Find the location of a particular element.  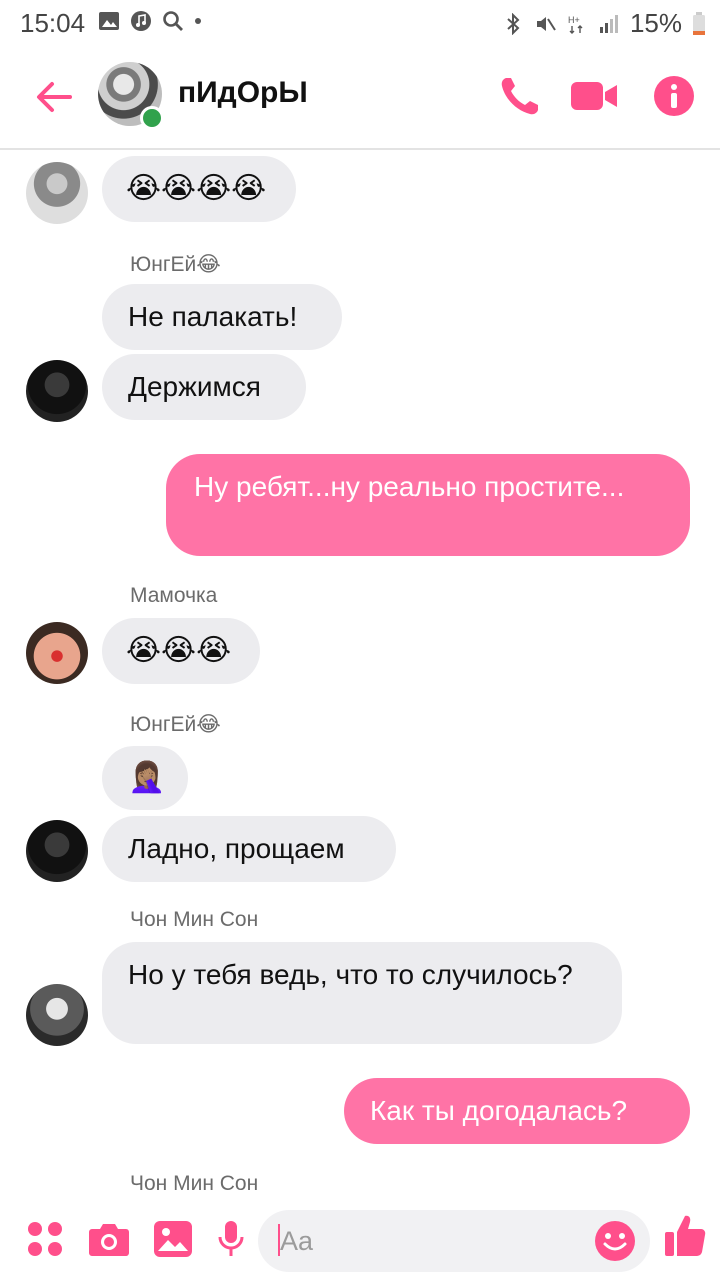

online-indicator is located at coordinates (152, 118).